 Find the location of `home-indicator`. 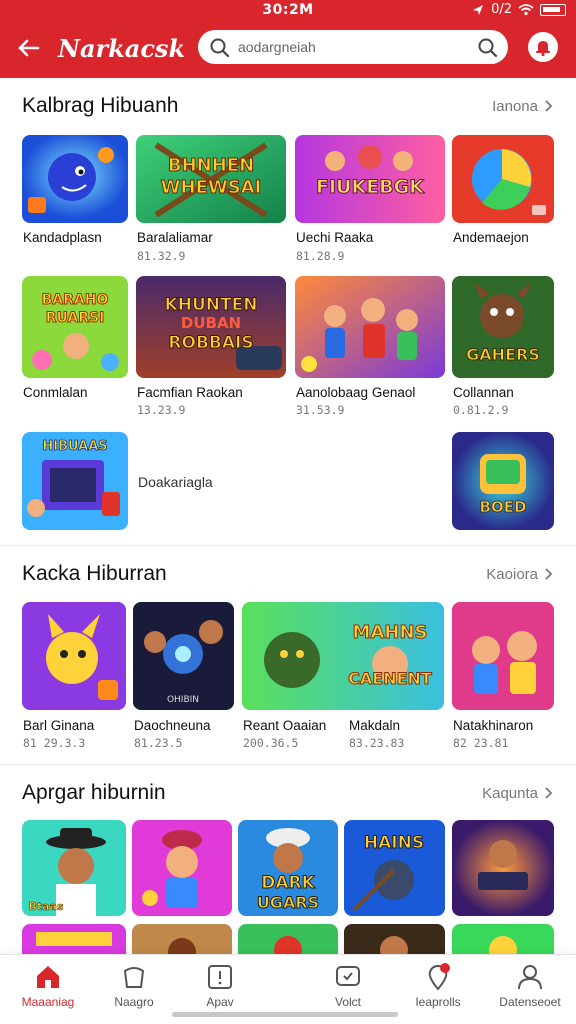

home-indicator is located at coordinates (285, 1014).